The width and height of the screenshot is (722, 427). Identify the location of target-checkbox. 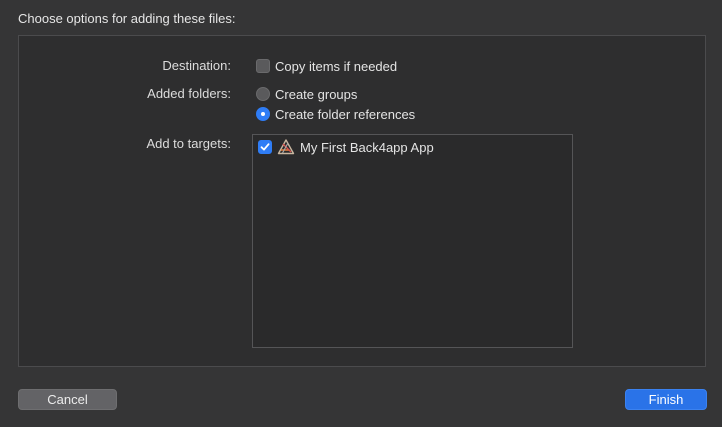
(265, 147).